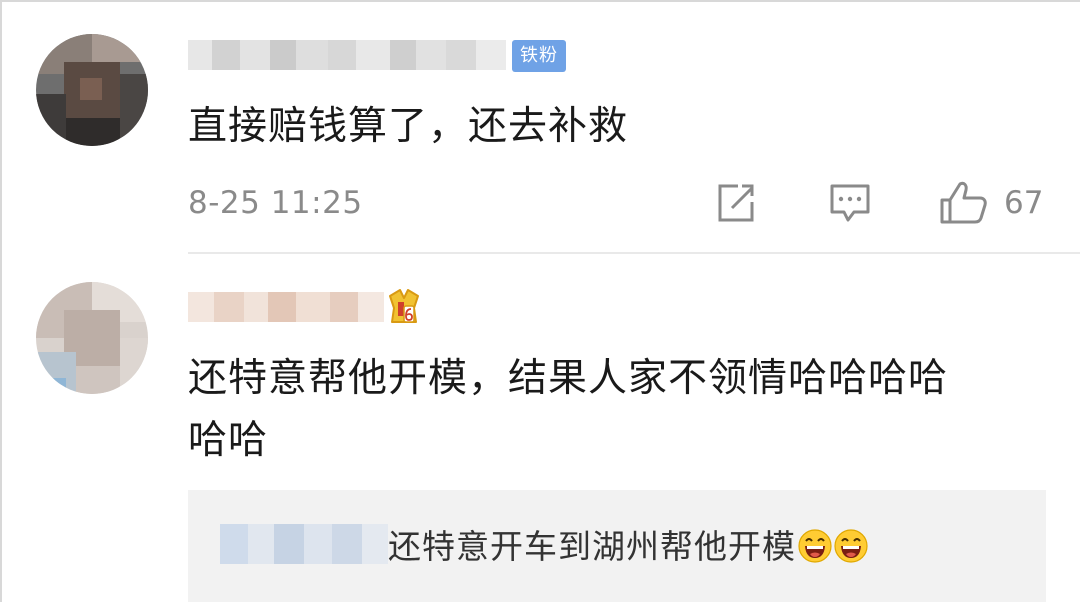 The width and height of the screenshot is (1080, 602). I want to click on reply-preview: 还特意开车到湖州帮他开模, so click(617, 546).